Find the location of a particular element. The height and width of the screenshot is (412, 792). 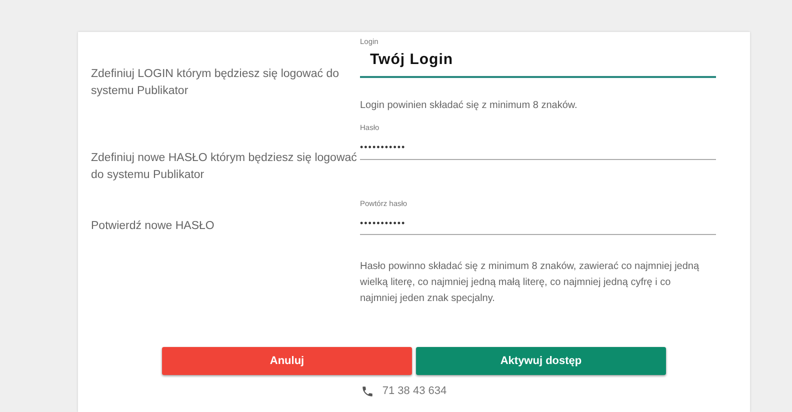

phone-icon is located at coordinates (367, 391).